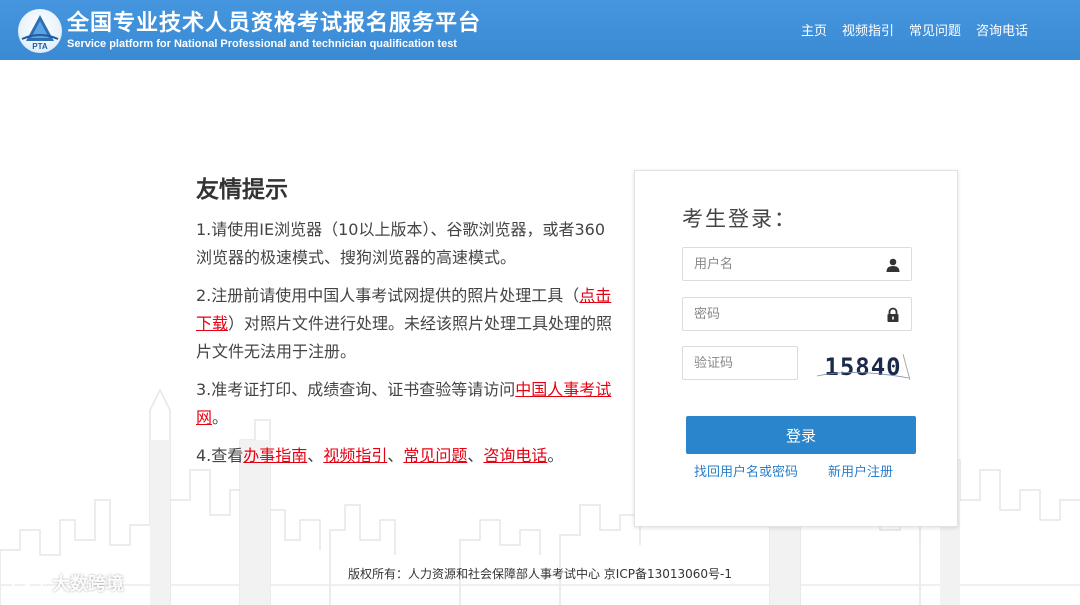  Describe the element at coordinates (868, 29) in the screenshot. I see `nav-video-guide: 视频指引` at that location.